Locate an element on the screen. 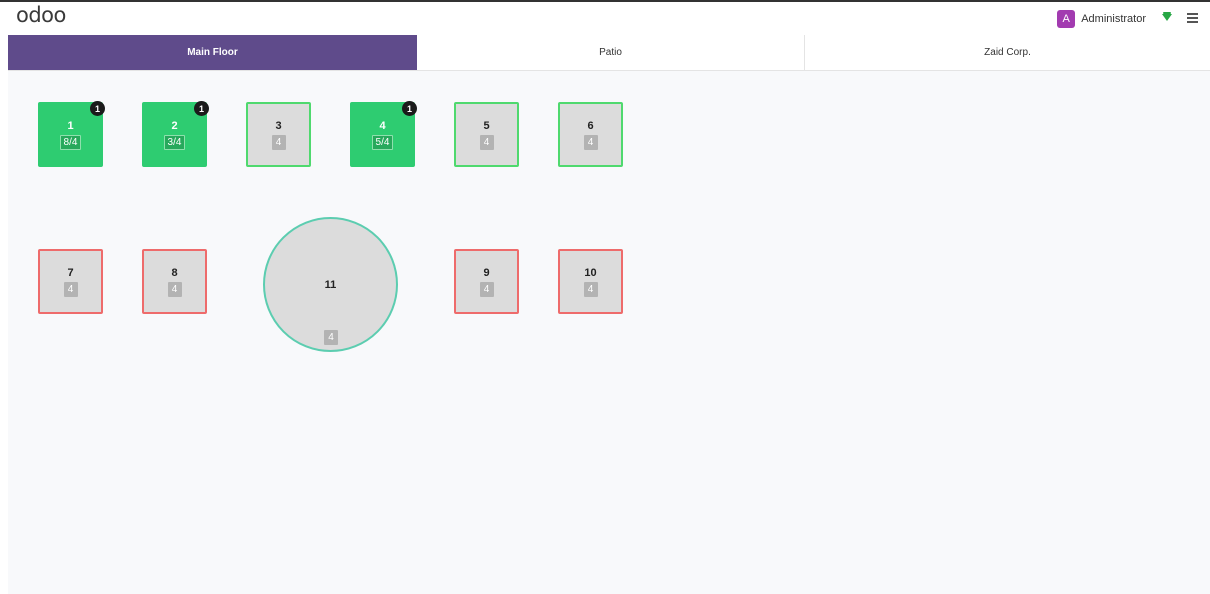  table-11: 11 4 is located at coordinates (330, 284).